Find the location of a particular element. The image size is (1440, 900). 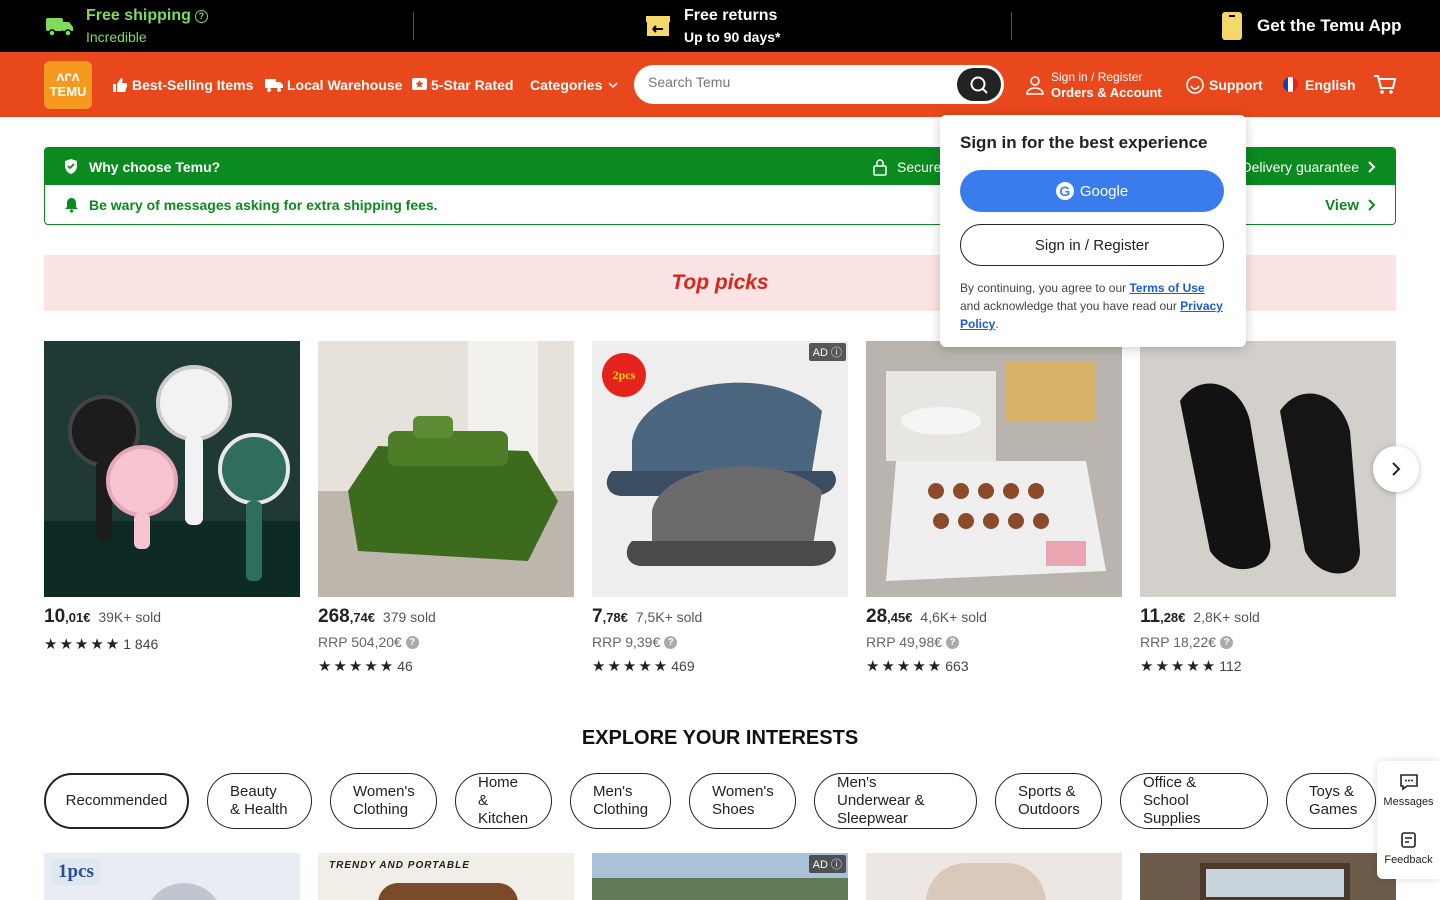

chevron-down-icon is located at coordinates (613, 84).